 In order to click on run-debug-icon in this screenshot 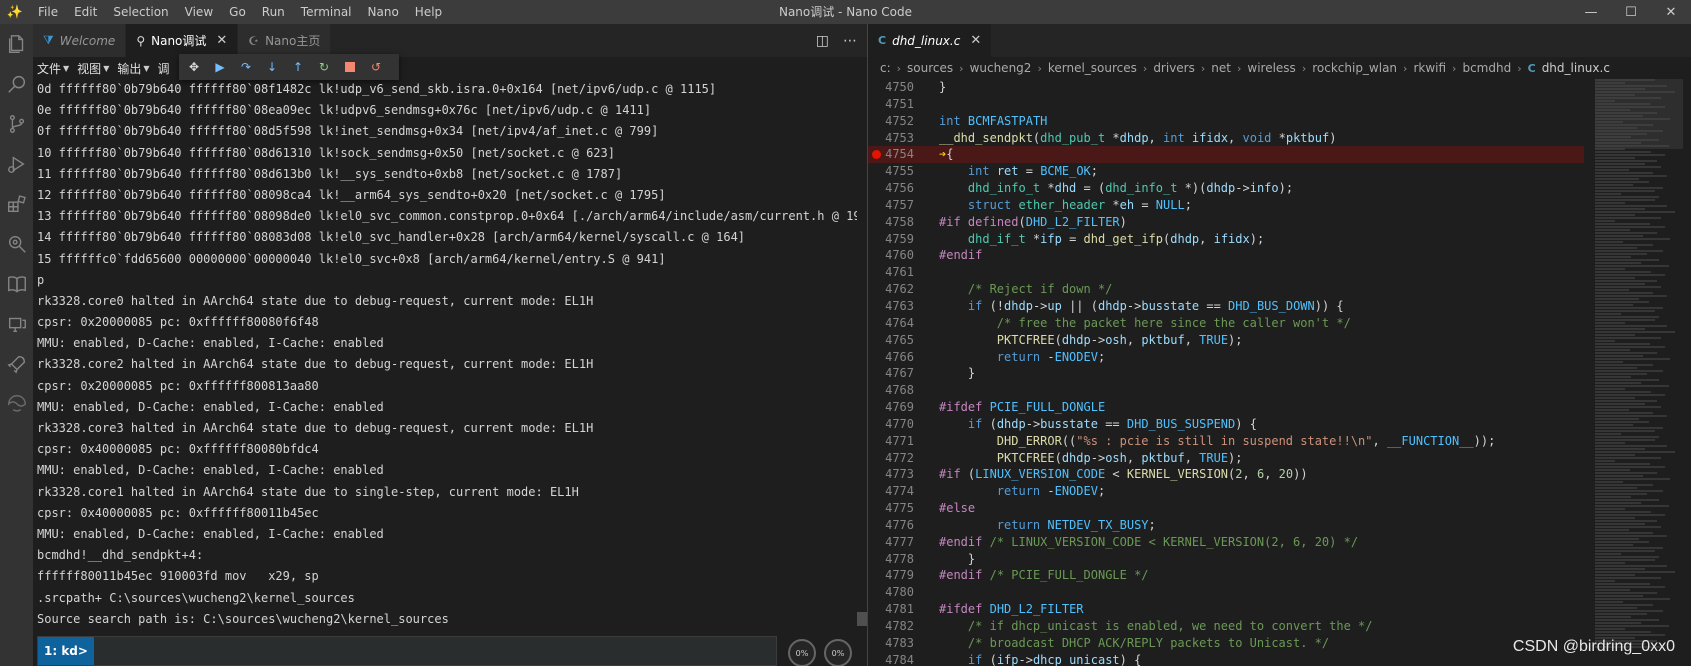, I will do `click(16, 164)`.